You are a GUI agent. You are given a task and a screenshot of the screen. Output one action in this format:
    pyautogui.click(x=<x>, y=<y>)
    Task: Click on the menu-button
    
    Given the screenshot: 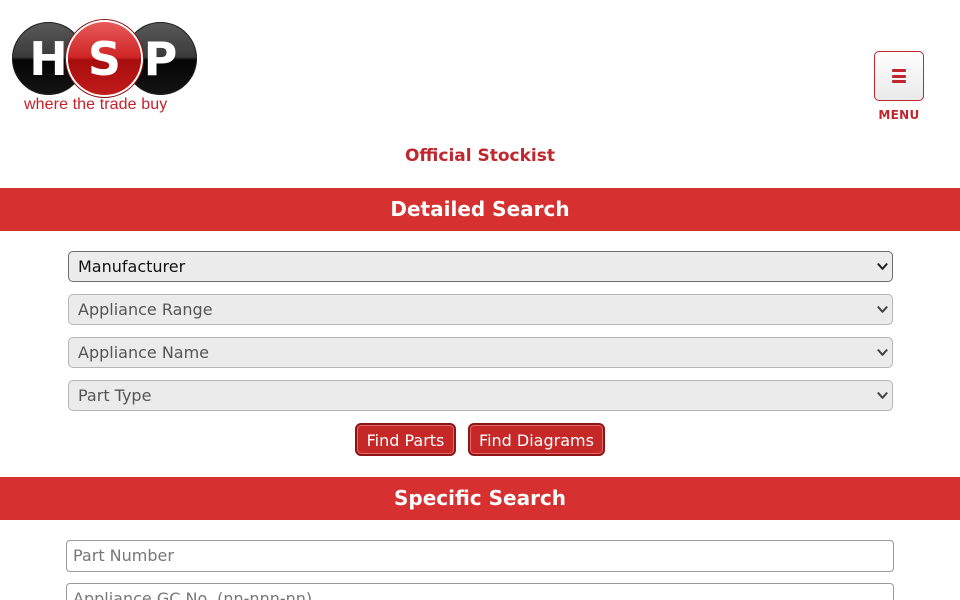 What is the action you would take?
    pyautogui.click(x=899, y=76)
    